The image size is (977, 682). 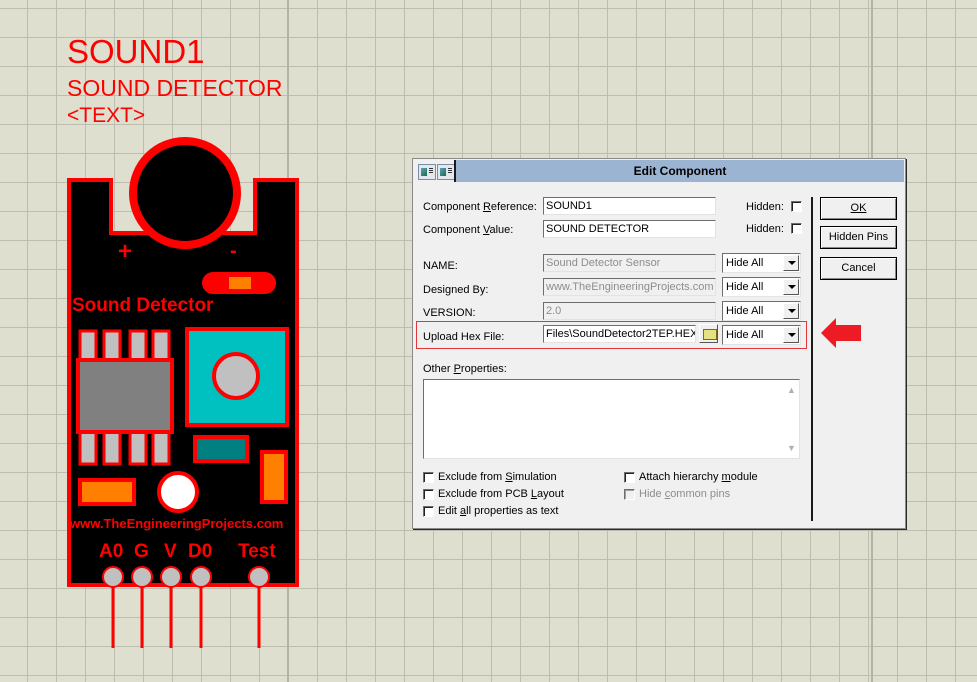 What do you see at coordinates (449, 313) in the screenshot?
I see `version-label: VERSION:` at bounding box center [449, 313].